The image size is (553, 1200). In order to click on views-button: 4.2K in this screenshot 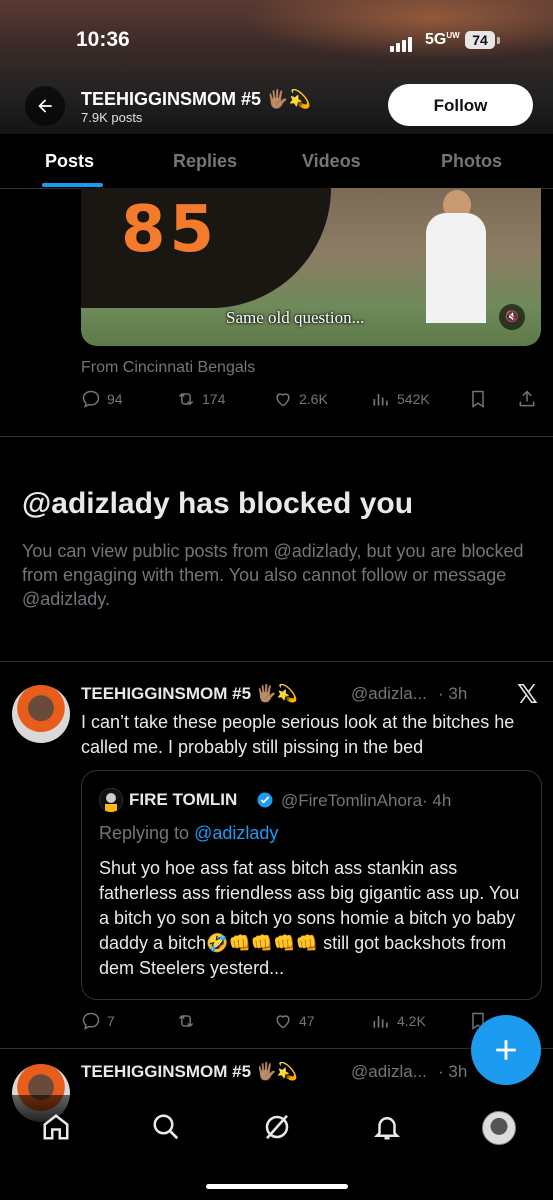, I will do `click(398, 1021)`.